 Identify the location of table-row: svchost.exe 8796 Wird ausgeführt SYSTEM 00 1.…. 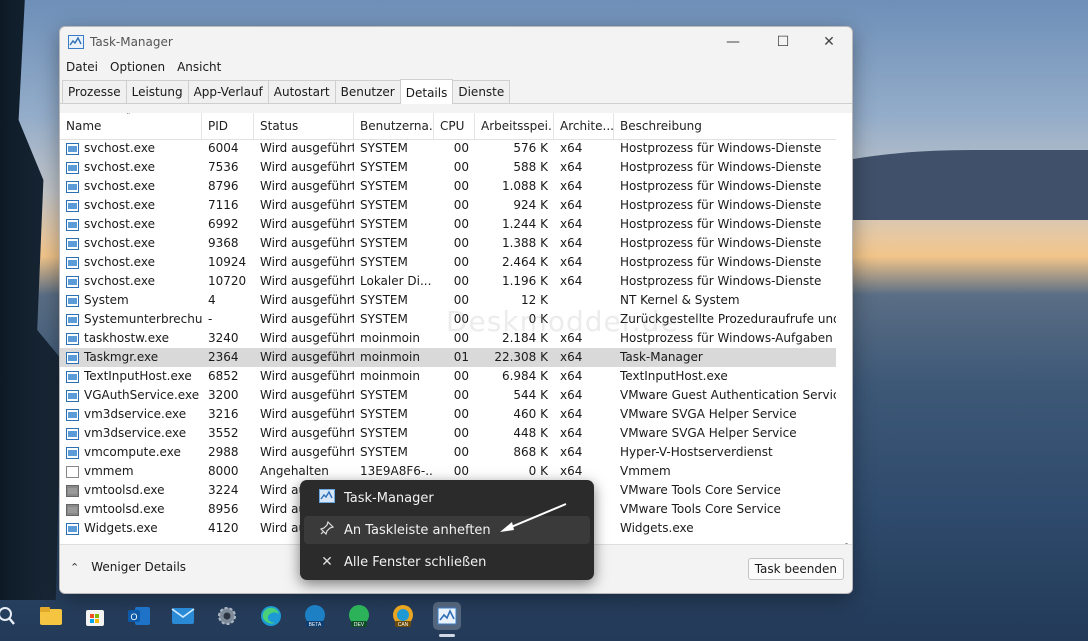
(448, 186).